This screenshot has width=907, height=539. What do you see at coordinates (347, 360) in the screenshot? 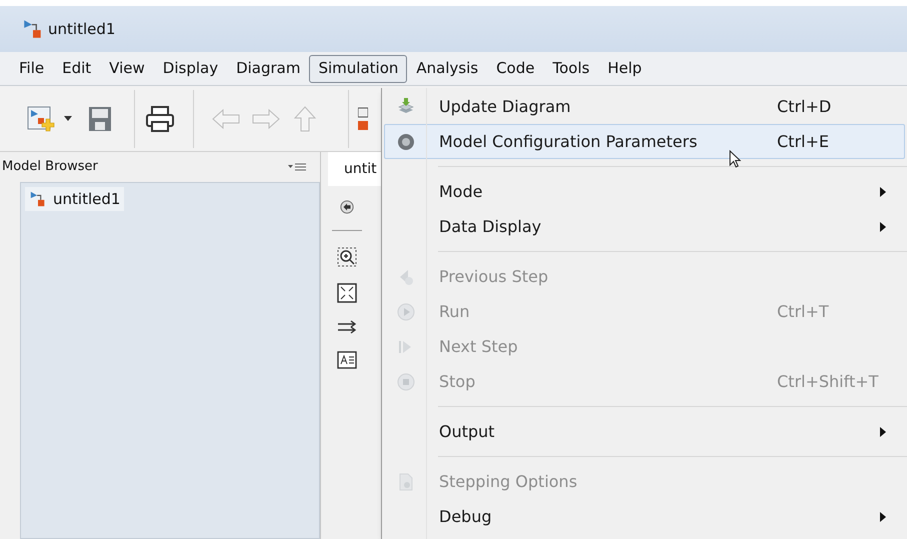
I see `text-annotation-icon` at bounding box center [347, 360].